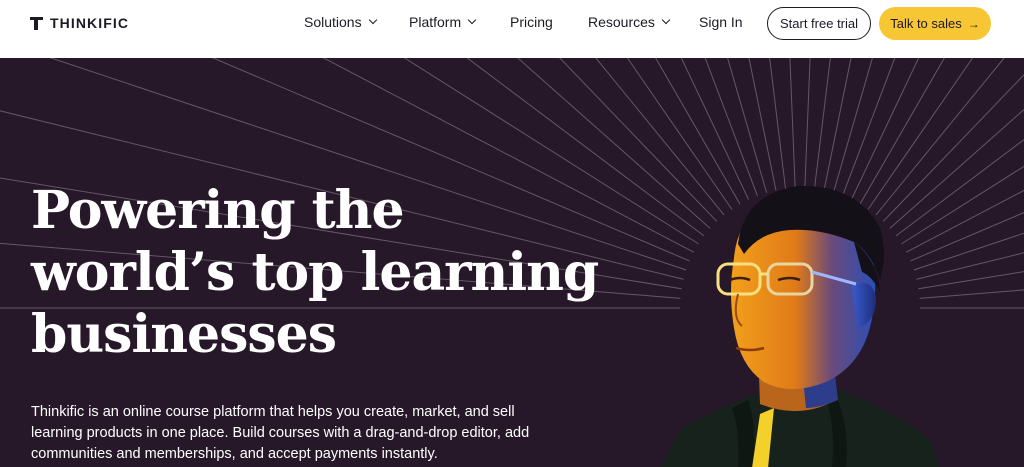 This screenshot has height=467, width=1024. Describe the element at coordinates (333, 22) in the screenshot. I see `nav-item-label: Solutions` at that location.